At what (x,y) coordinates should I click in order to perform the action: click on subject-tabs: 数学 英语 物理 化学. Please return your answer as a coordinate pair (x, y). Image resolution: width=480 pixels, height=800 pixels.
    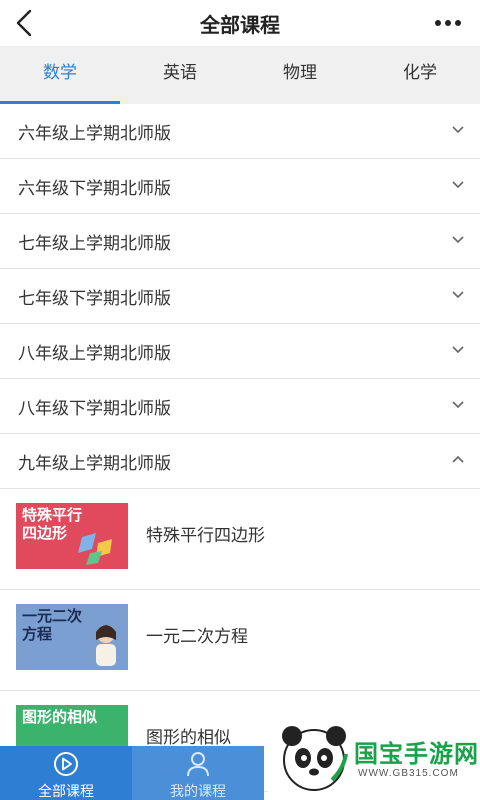
    Looking at the image, I should click on (240, 75).